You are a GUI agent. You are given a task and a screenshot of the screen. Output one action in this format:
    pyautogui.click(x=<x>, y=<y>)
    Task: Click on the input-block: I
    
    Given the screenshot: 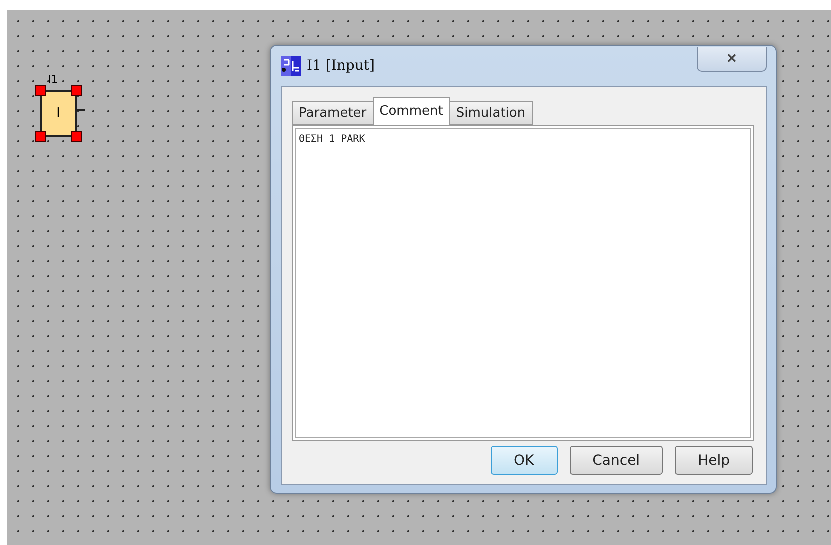 What is the action you would take?
    pyautogui.click(x=58, y=113)
    